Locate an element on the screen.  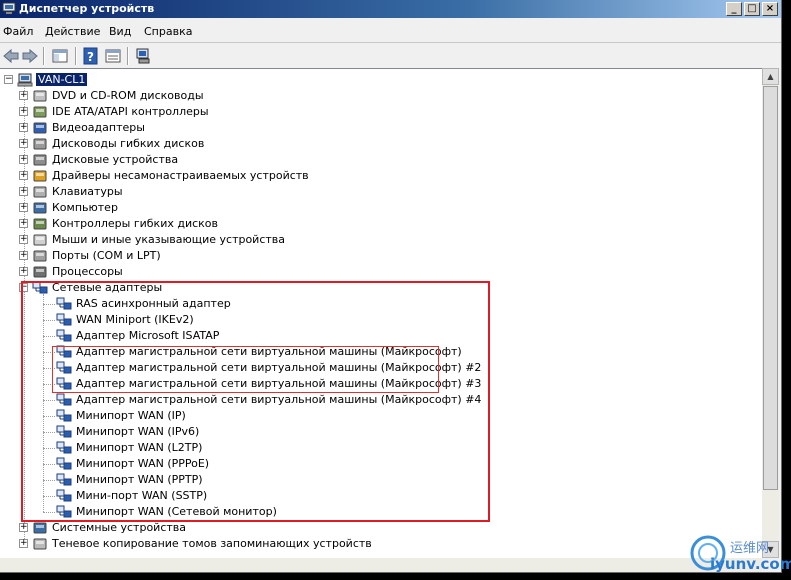
tree-category: + Видеоадаптеры is located at coordinates (369, 128).